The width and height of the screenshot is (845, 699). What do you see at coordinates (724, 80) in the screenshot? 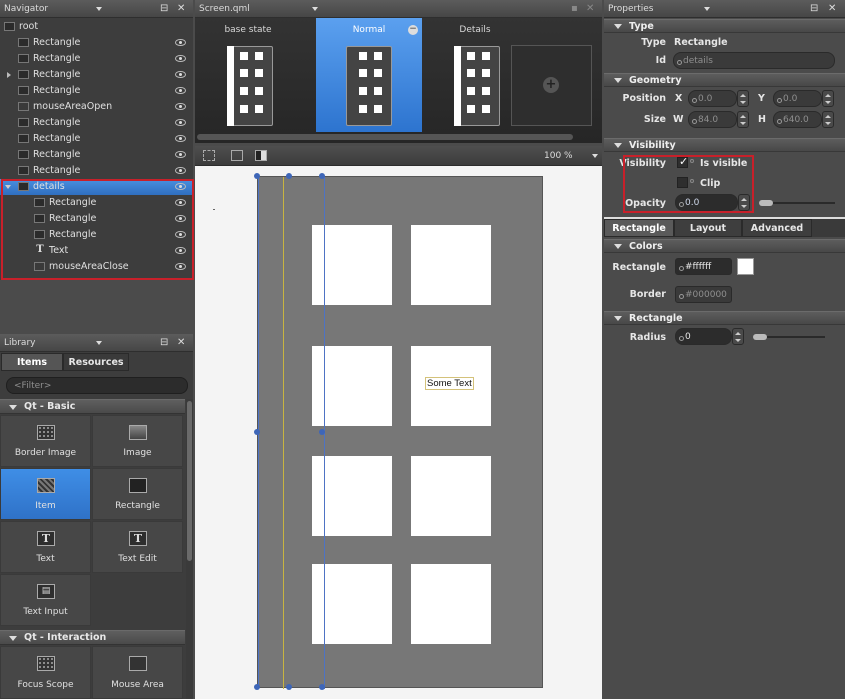
I see `group-geometry: Geometry` at bounding box center [724, 80].